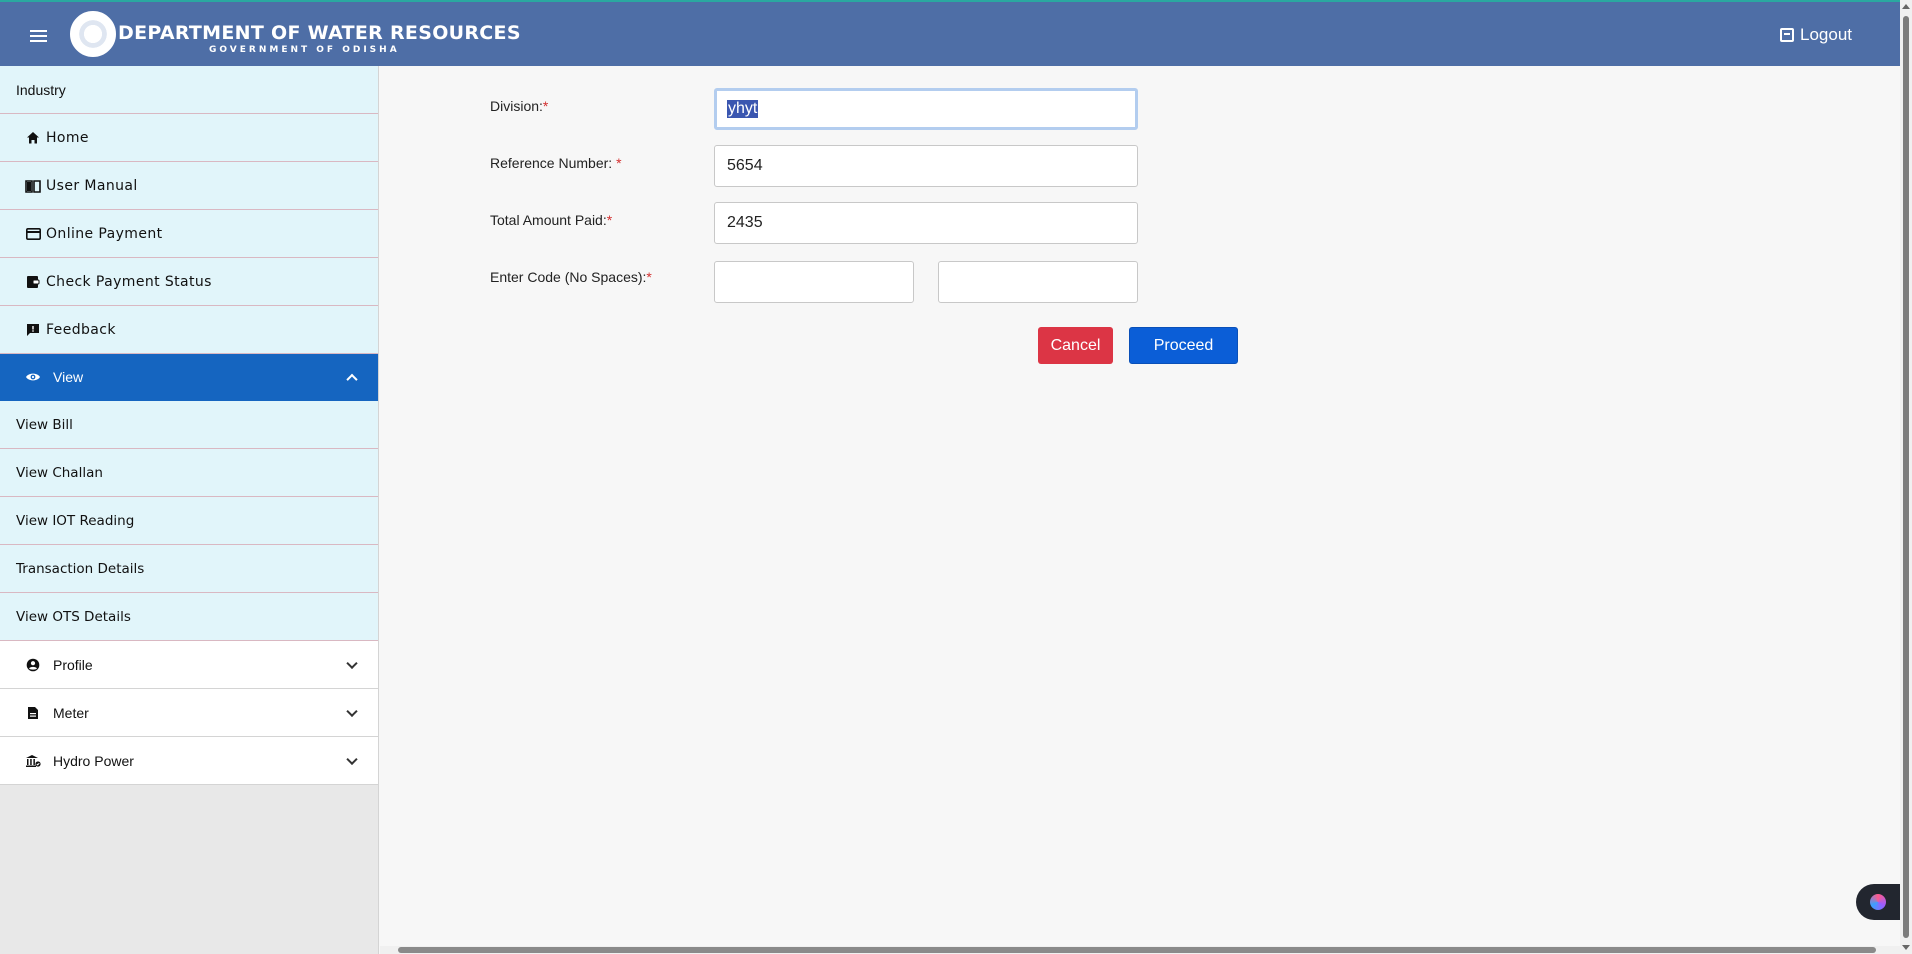 This screenshot has width=1912, height=954. Describe the element at coordinates (189, 761) in the screenshot. I see `sidebar-group-hydro-power: Hydro Power` at that location.